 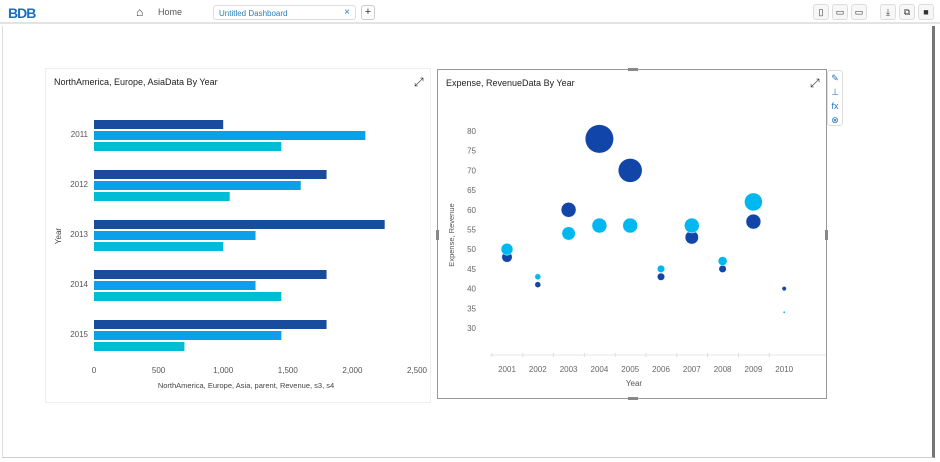 What do you see at coordinates (835, 92) in the screenshot?
I see `axis-icon: ⊥` at bounding box center [835, 92].